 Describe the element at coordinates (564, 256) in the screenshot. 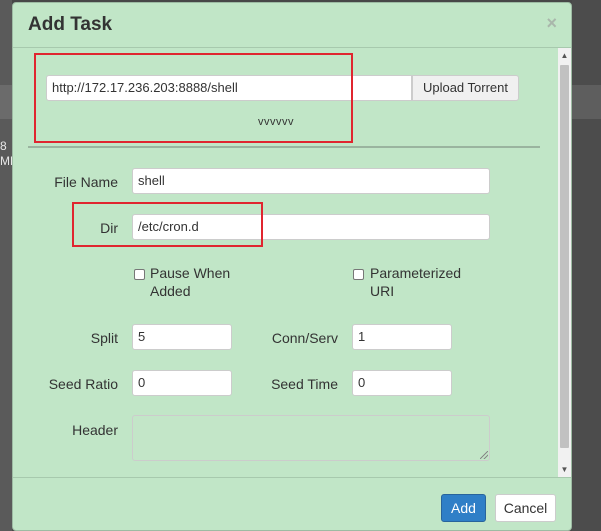

I see `scrollbar-thumb` at that location.